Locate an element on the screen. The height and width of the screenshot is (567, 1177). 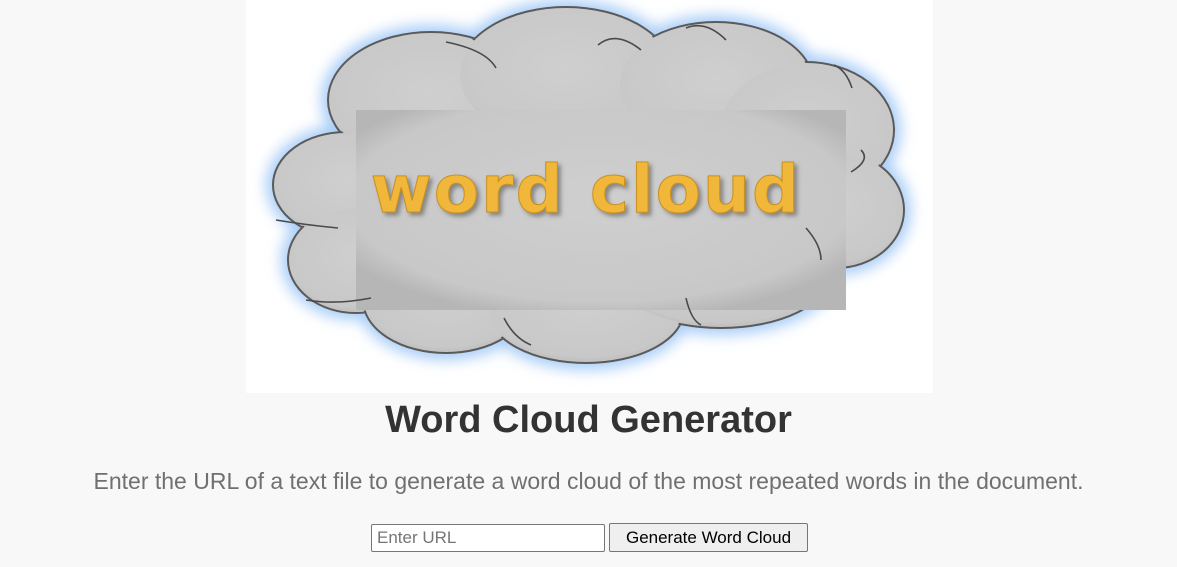
logo-text: word cloud is located at coordinates (586, 189).